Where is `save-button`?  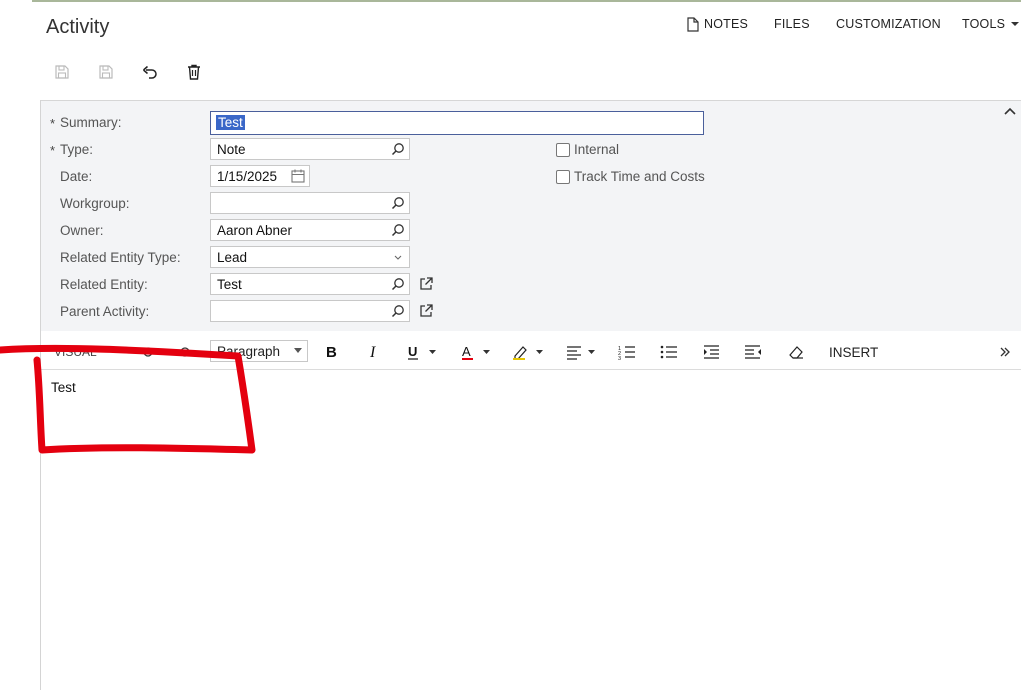 save-button is located at coordinates (106, 72).